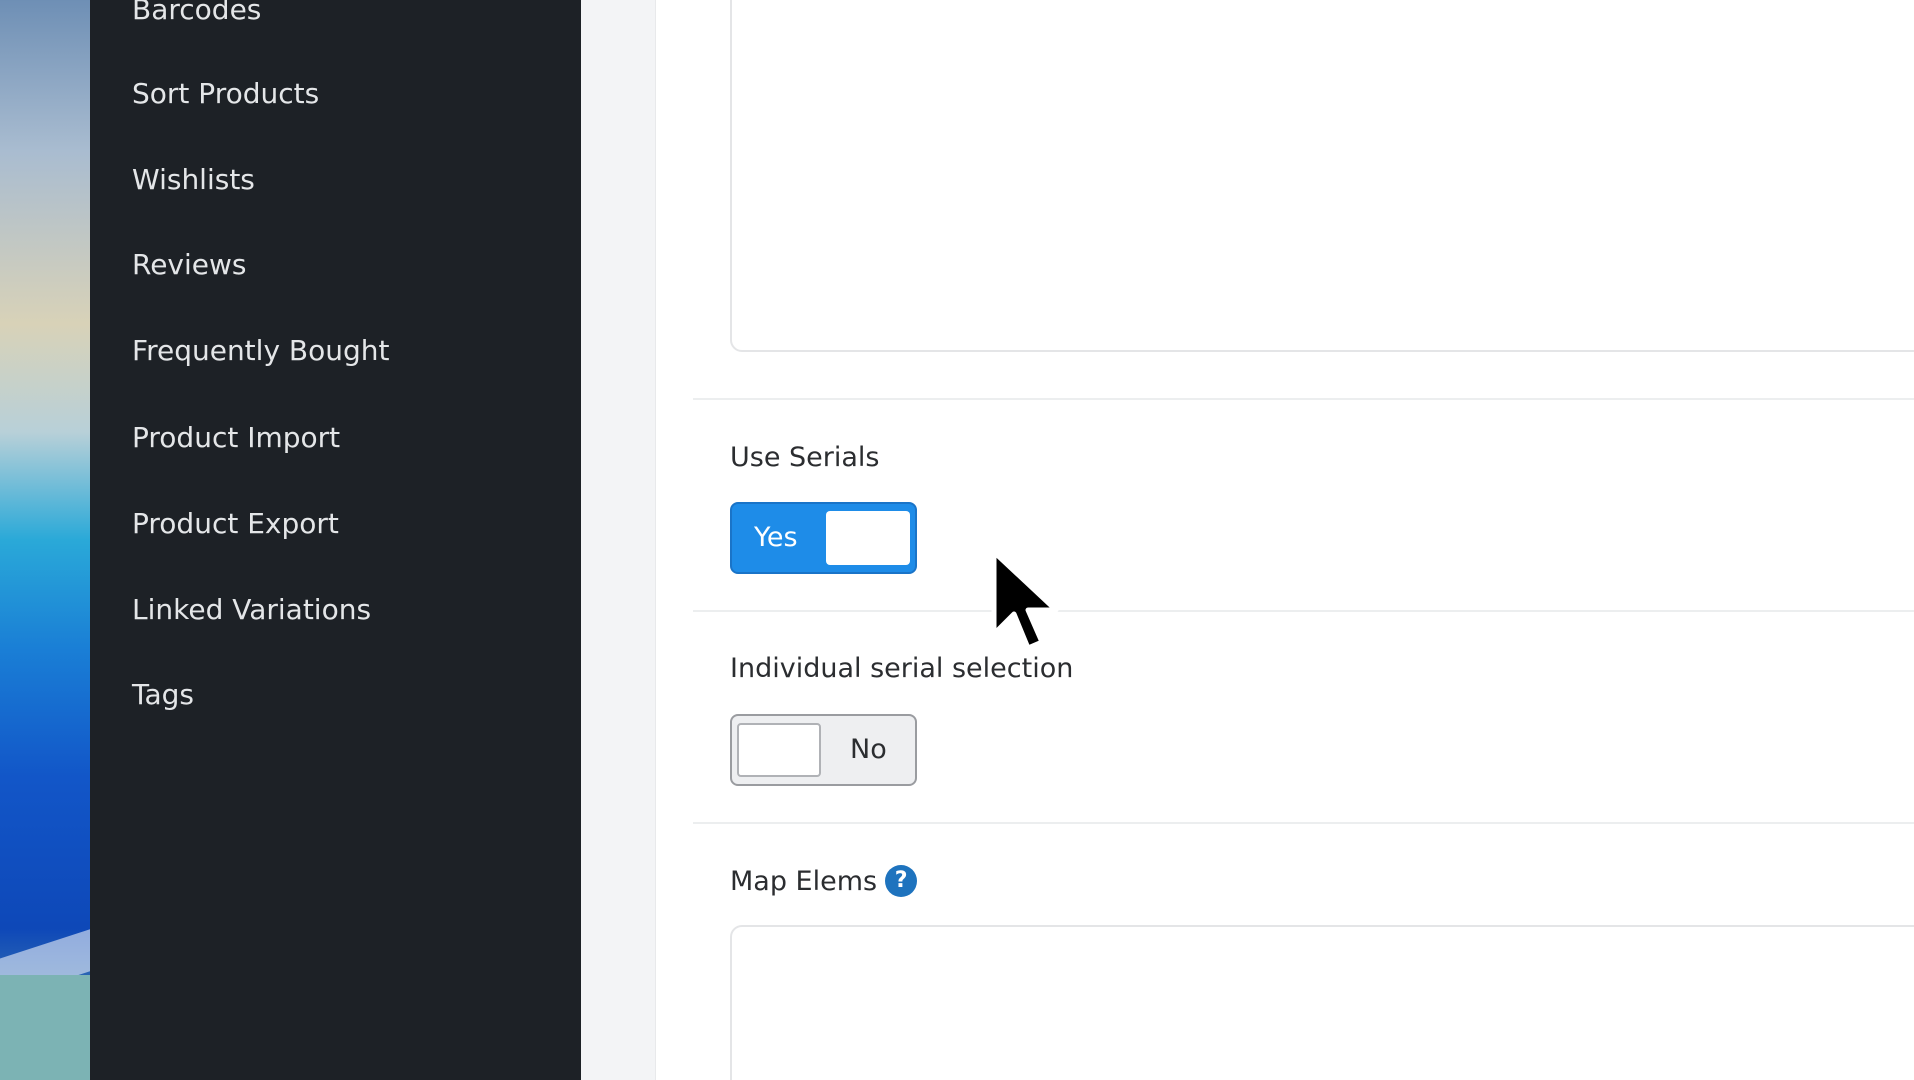  I want to click on sidebar-item-barcodes: Barcodes, so click(196, 14).